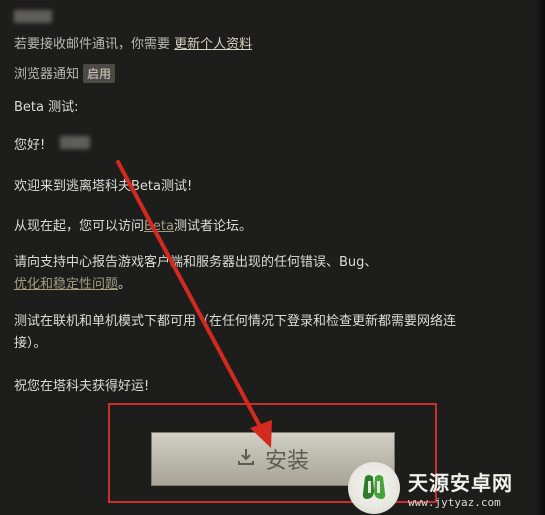  I want to click on watermark-url: www.jytyaz.com, so click(454, 502).